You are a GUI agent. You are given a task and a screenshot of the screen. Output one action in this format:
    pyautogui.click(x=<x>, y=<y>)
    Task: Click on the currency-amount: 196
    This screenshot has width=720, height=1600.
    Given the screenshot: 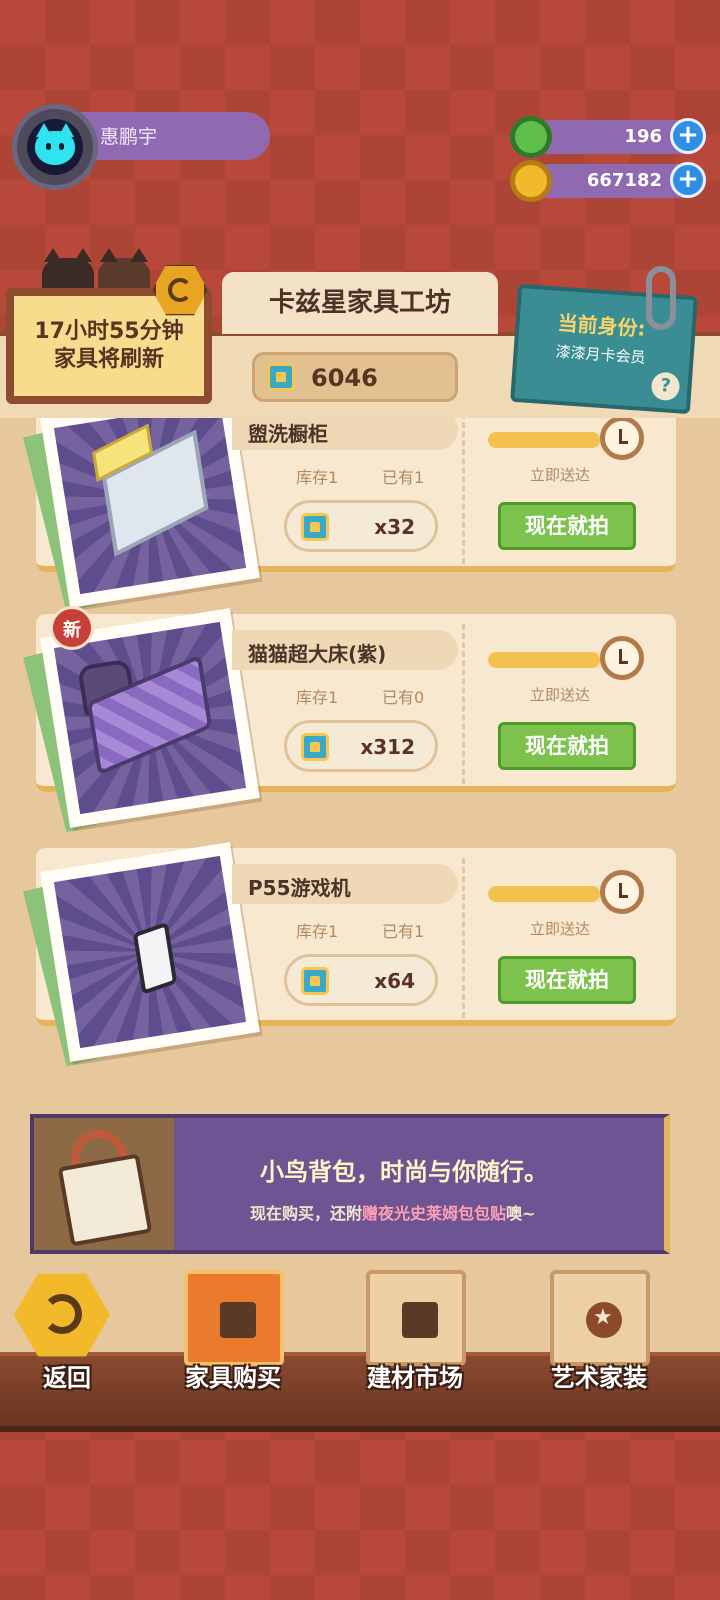 What is the action you would take?
    pyautogui.click(x=643, y=136)
    